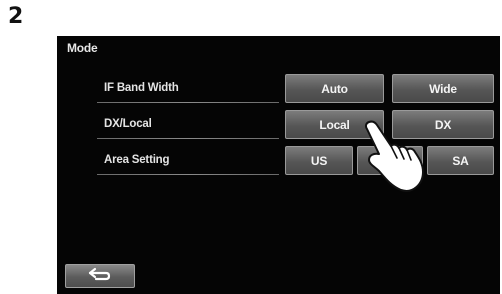 This screenshot has height=294, width=502. What do you see at coordinates (278, 91) in the screenshot?
I see `setting-row-if-band-width: IF Band Width Auto Wide` at bounding box center [278, 91].